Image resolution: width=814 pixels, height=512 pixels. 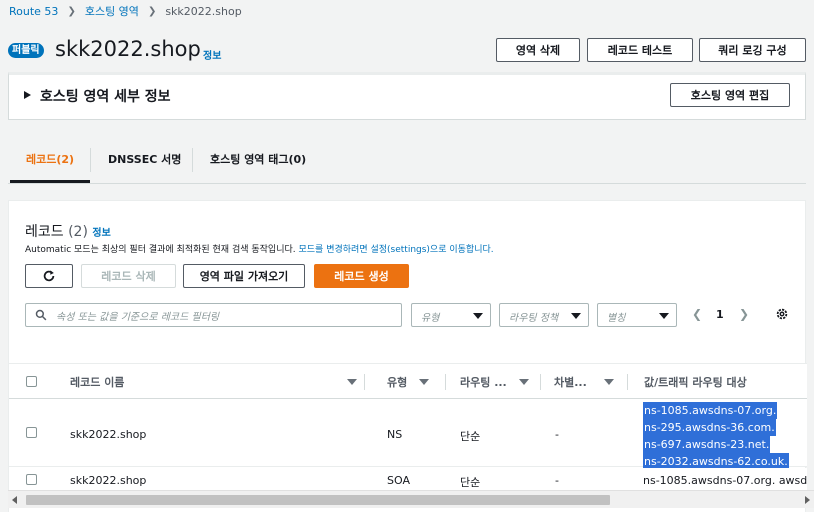 I want to click on query-logging-button: 쿼리 로깅 구성, so click(x=752, y=50).